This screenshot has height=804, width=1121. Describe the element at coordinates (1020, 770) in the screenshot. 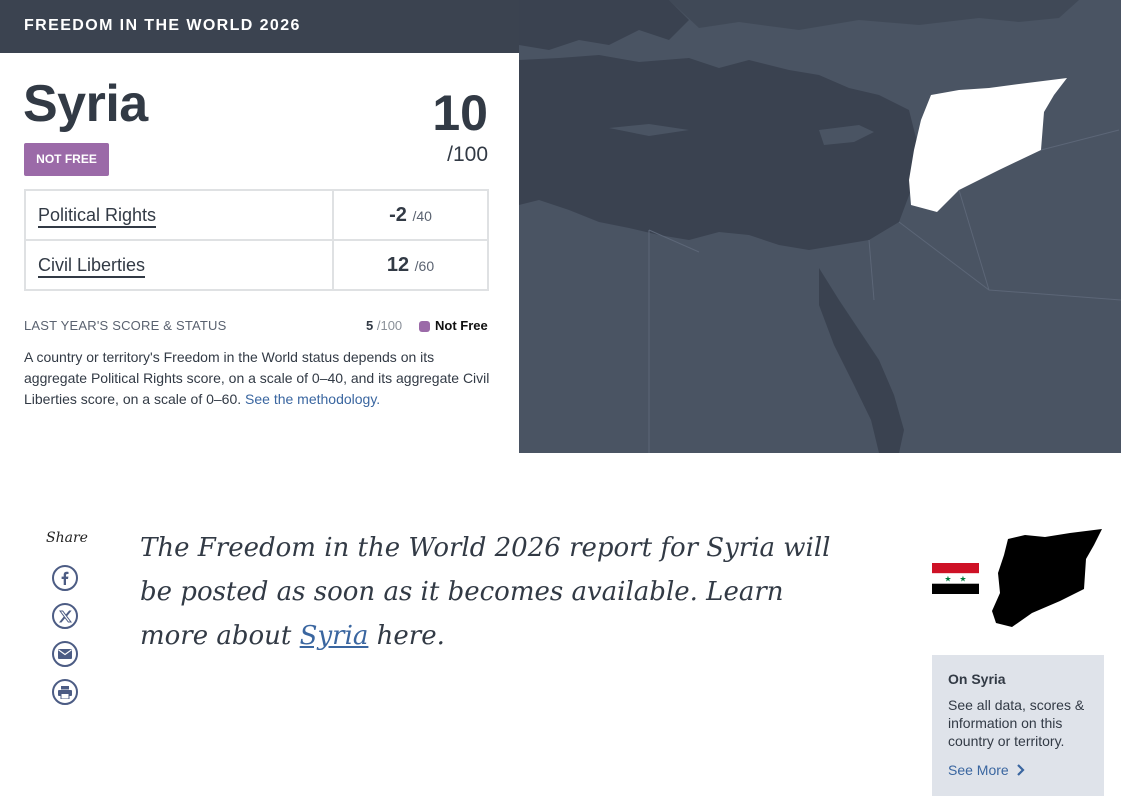

I see `chevron-right-icon` at that location.